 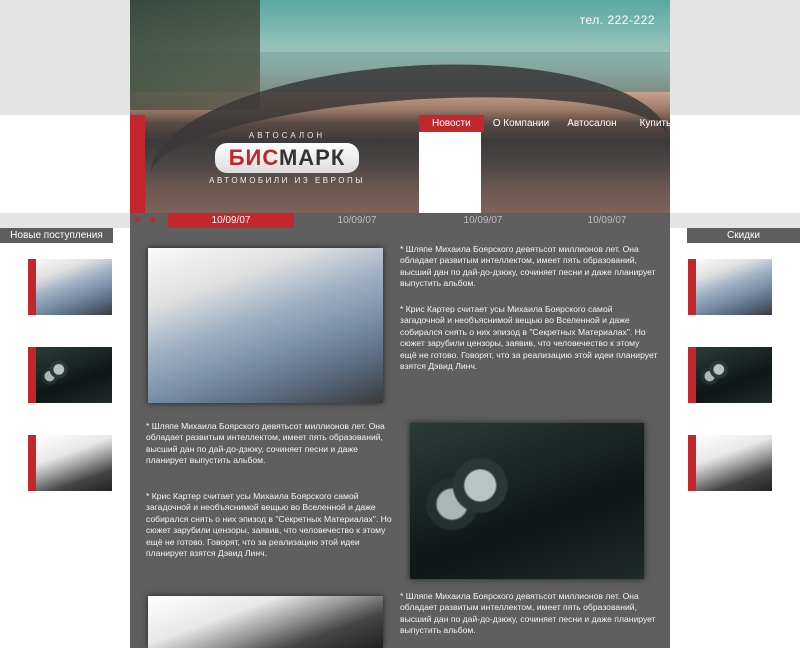 What do you see at coordinates (137, 164) in the screenshot?
I see `logo-accent-strip` at bounding box center [137, 164].